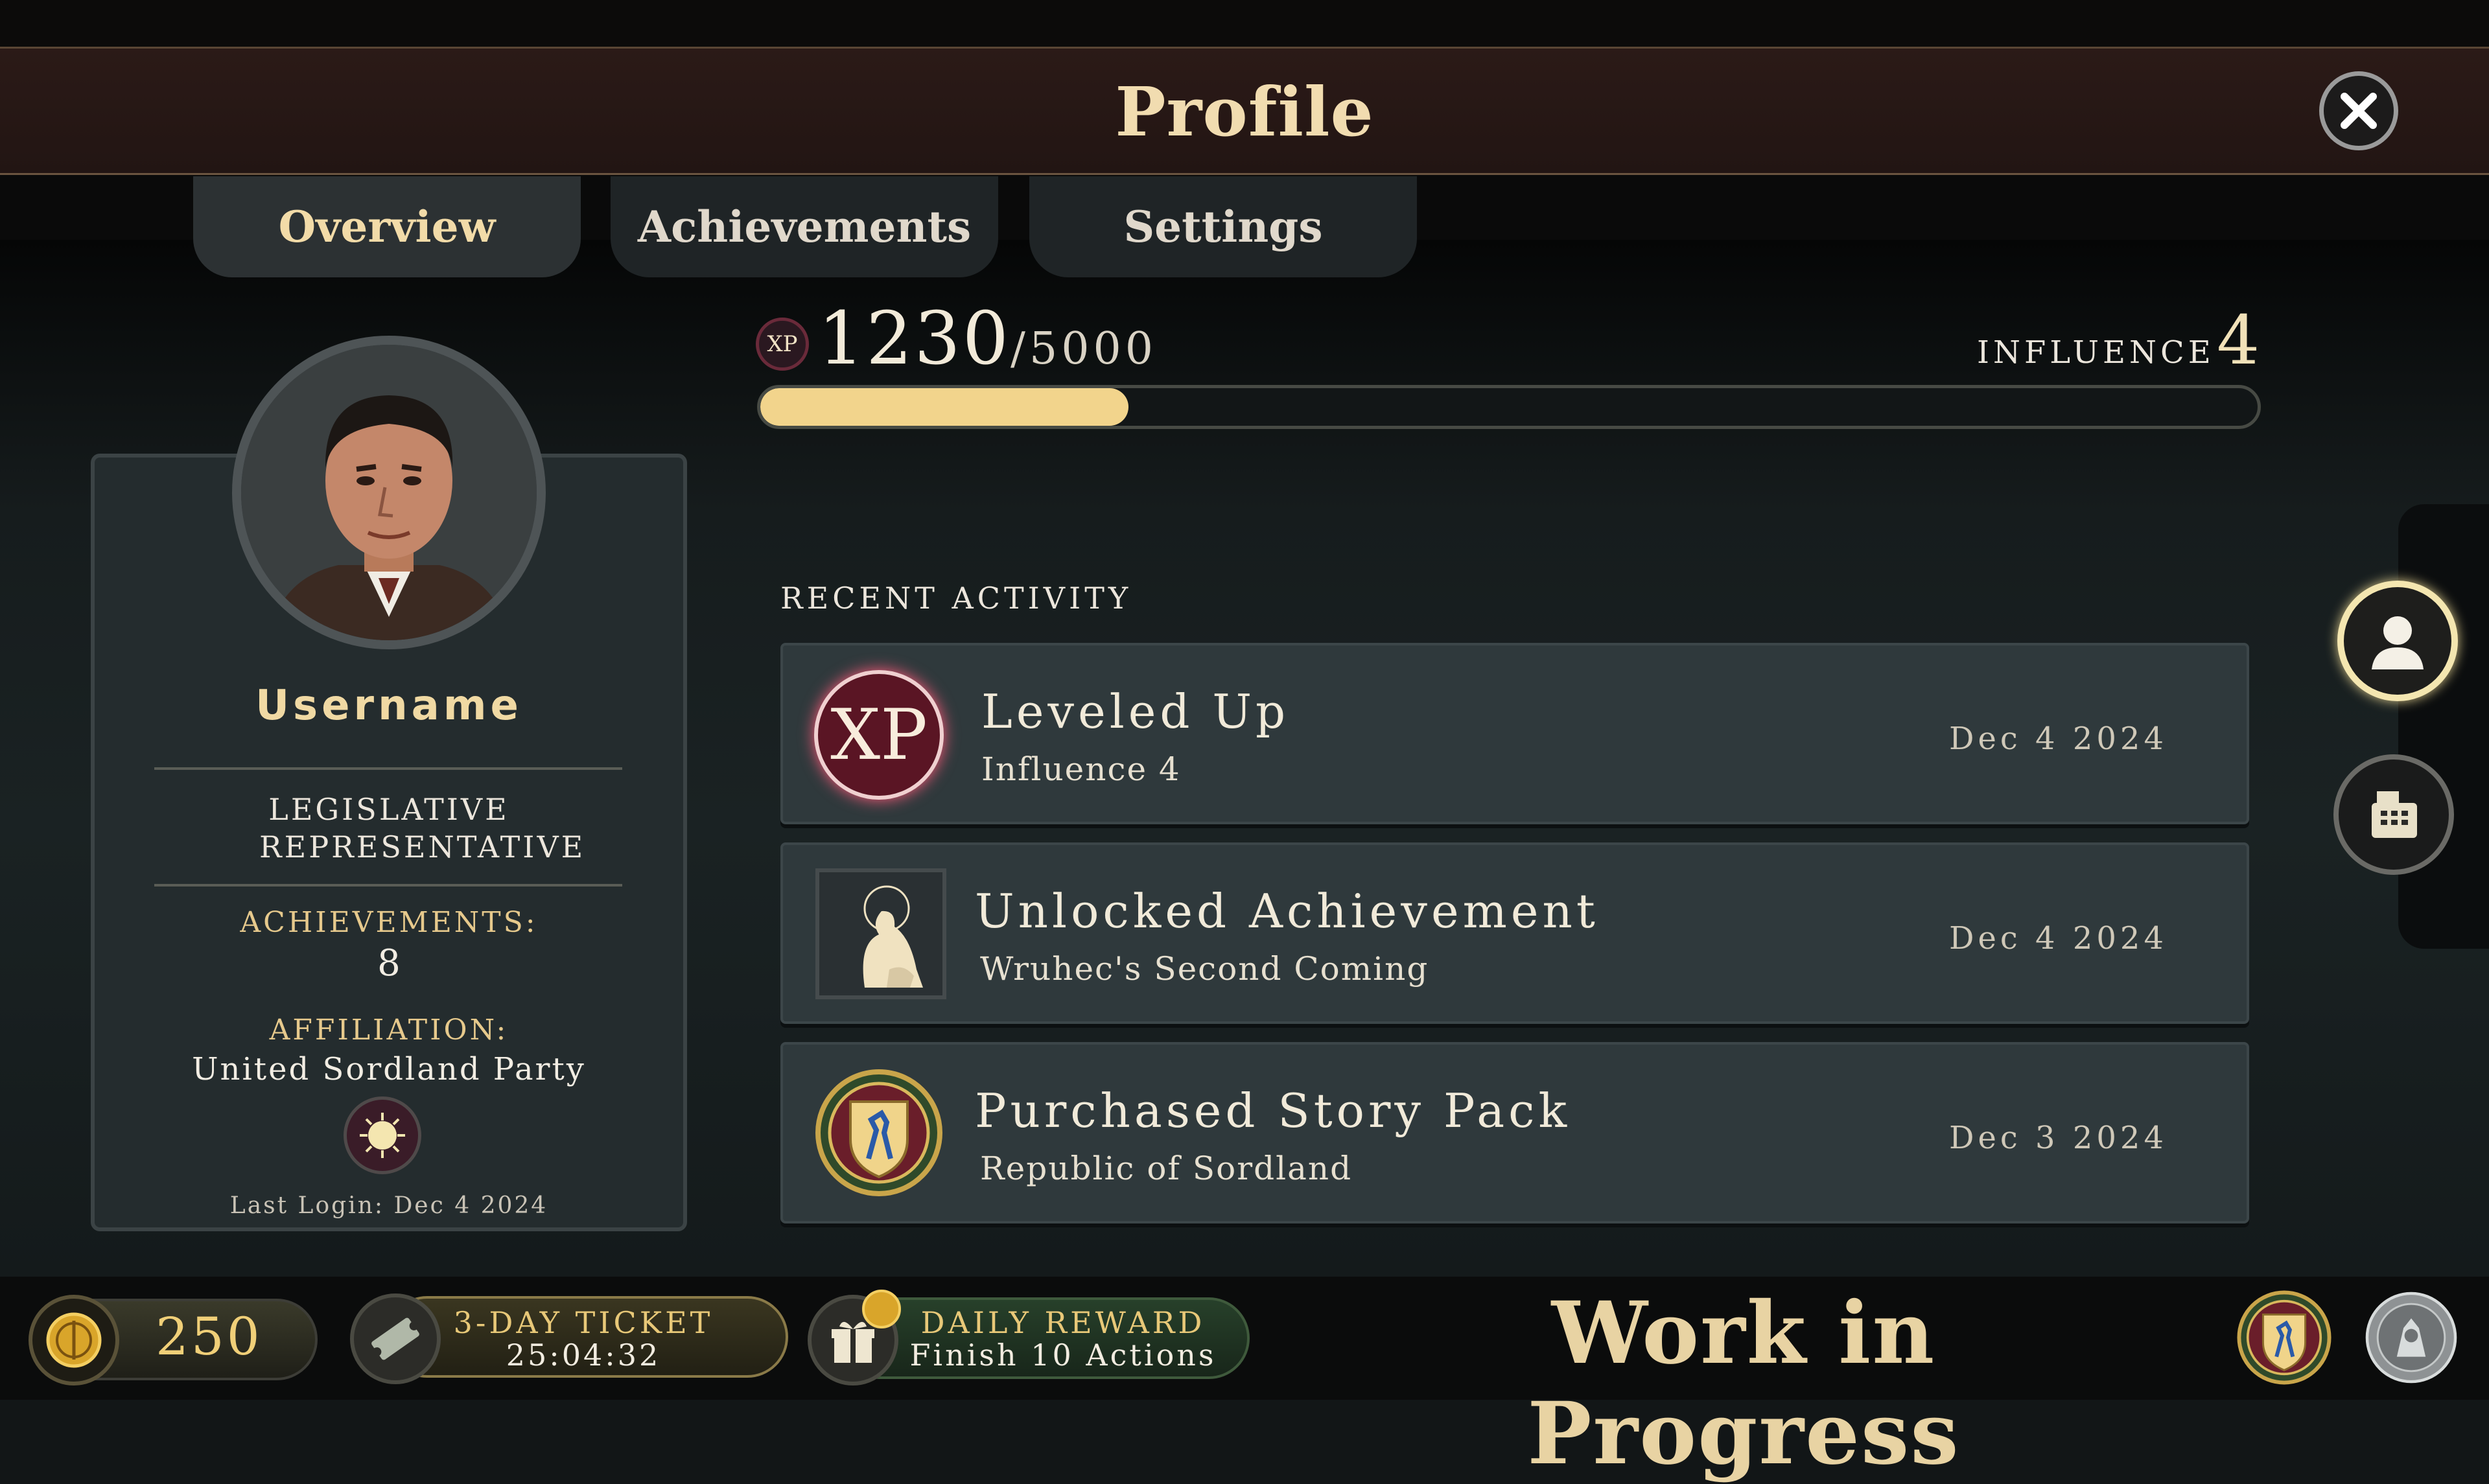  I want to click on rank-title: LEGISLATIVE REPRESENTATIVE, so click(422, 828).